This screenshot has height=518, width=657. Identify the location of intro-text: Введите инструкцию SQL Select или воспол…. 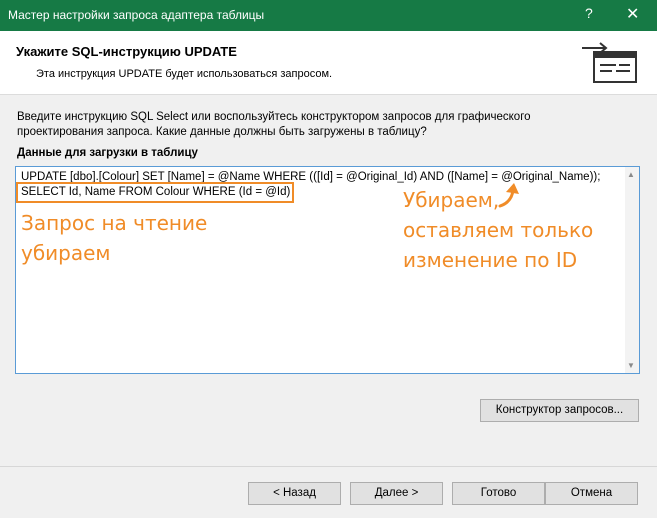
(274, 124).